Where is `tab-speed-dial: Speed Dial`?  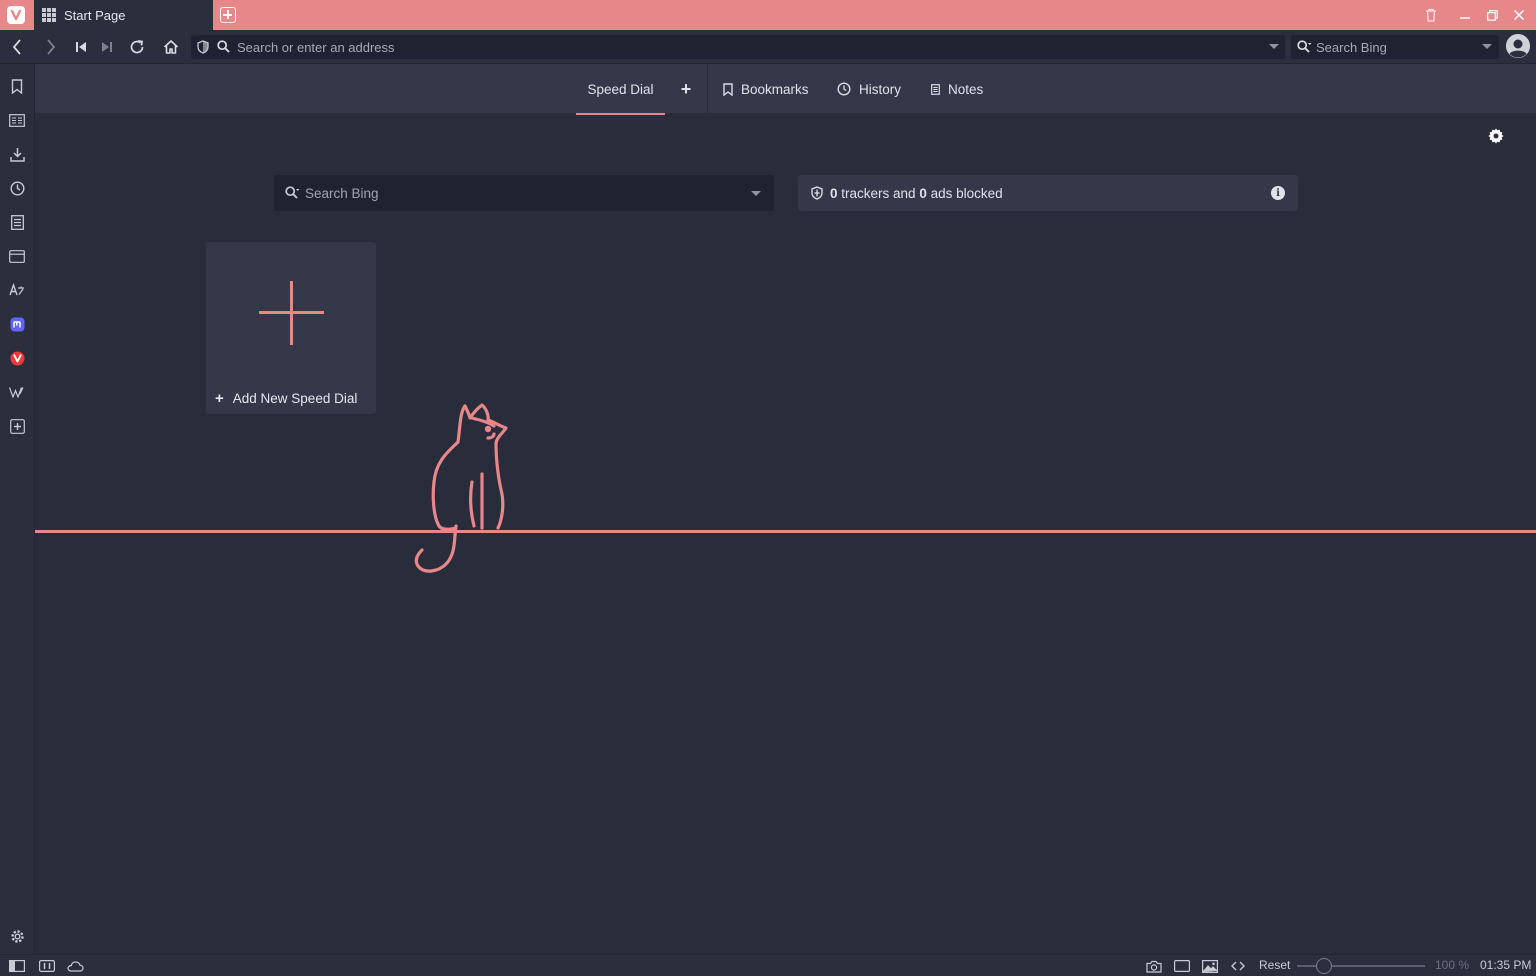 tab-speed-dial: Speed Dial is located at coordinates (620, 89).